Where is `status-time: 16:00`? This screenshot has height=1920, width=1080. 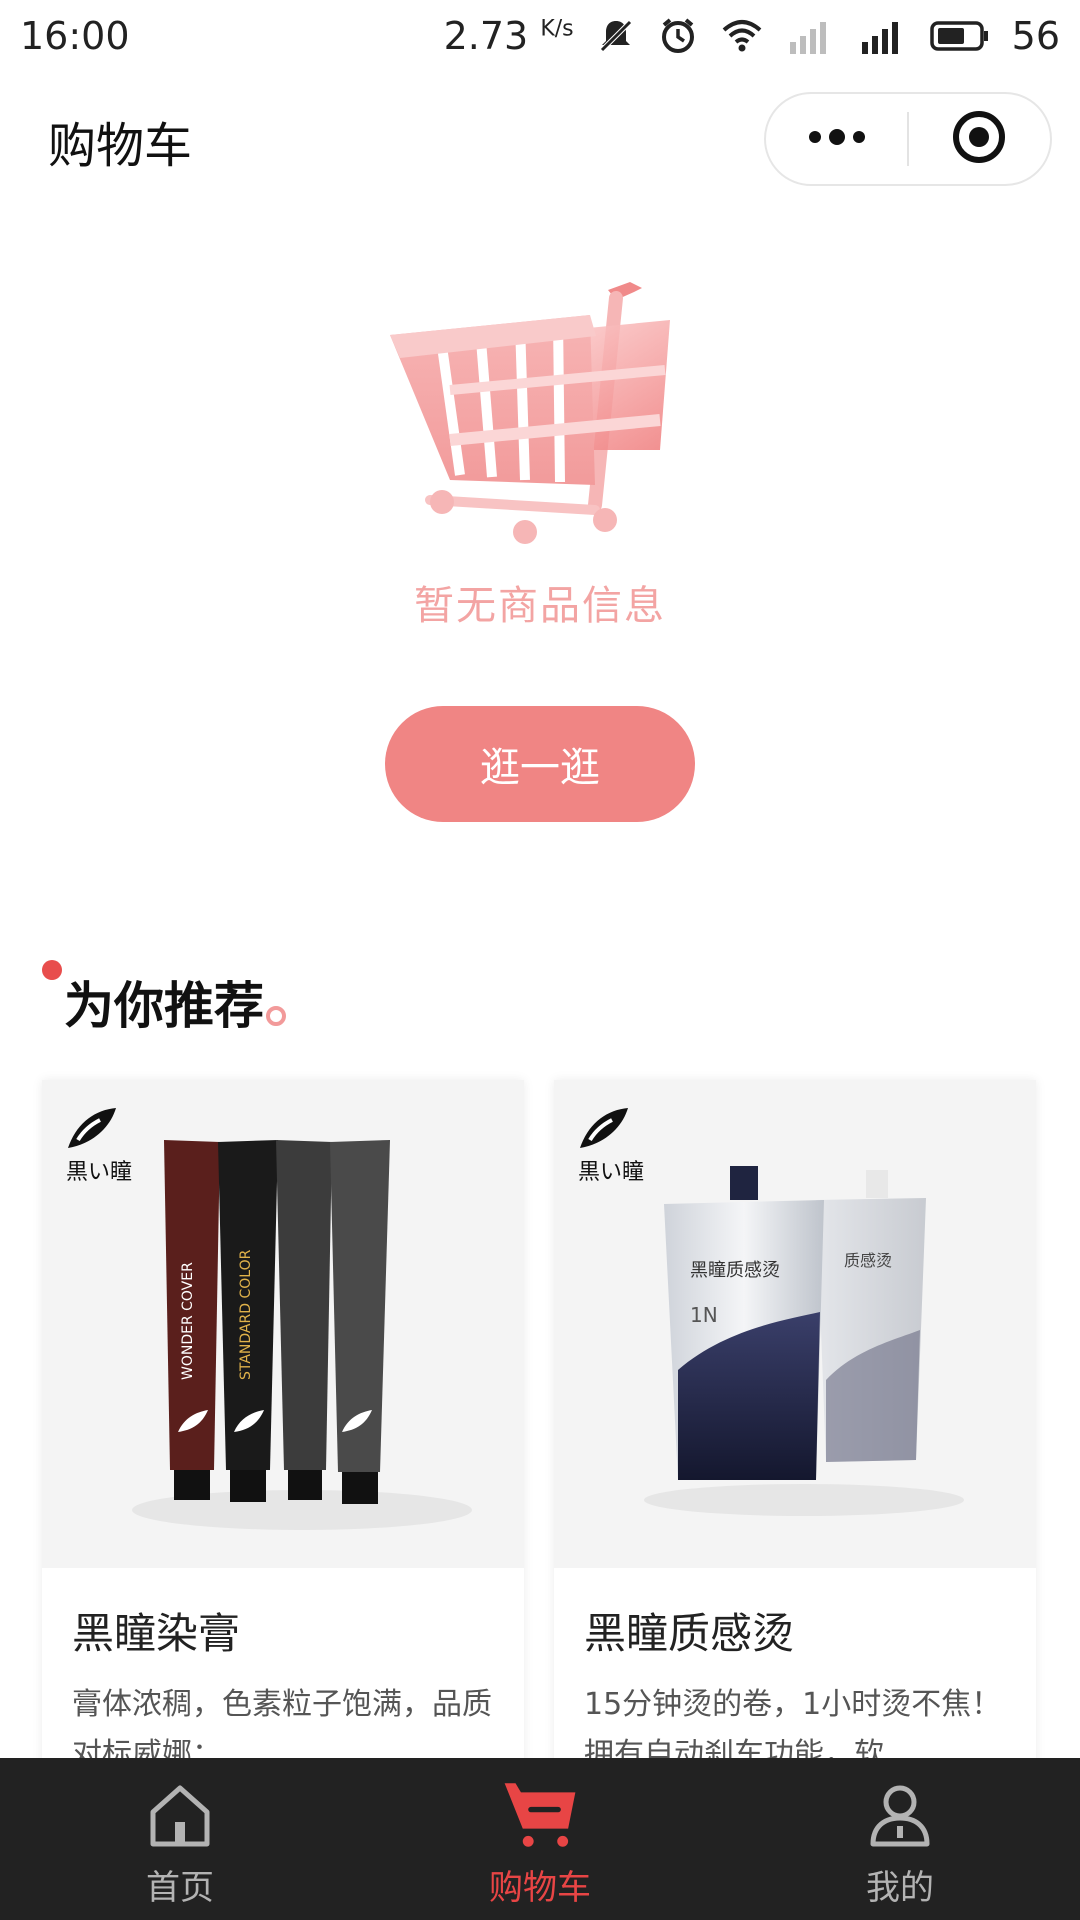
status-time: 16:00 is located at coordinates (75, 36).